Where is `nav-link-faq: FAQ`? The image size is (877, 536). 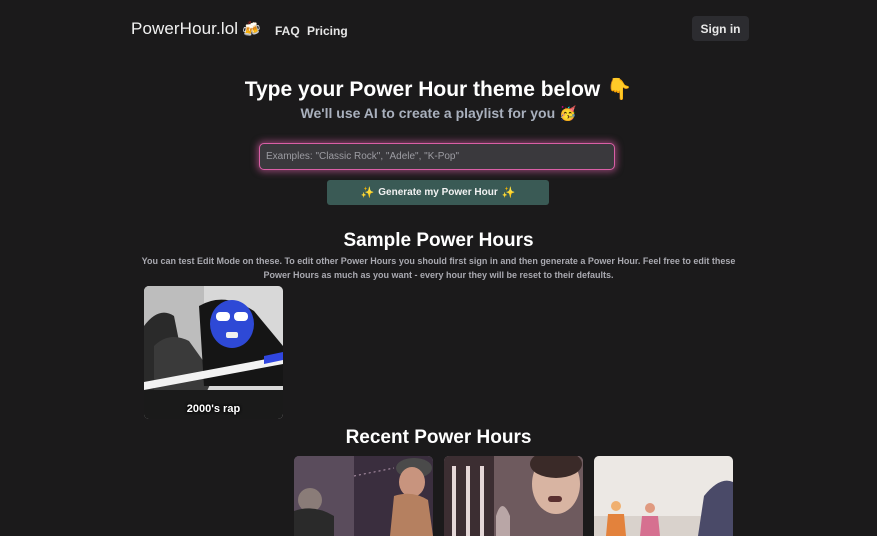
nav-link-faq: FAQ is located at coordinates (287, 31).